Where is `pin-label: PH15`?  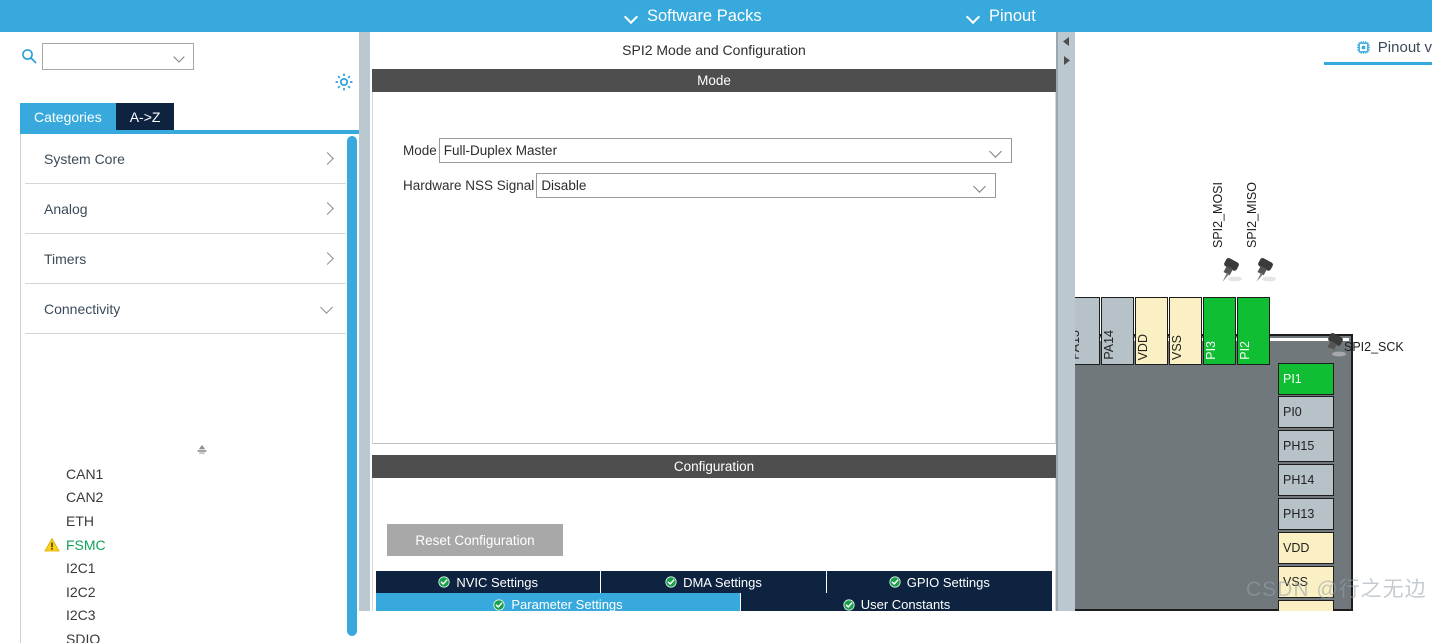
pin-label: PH15 is located at coordinates (1299, 446).